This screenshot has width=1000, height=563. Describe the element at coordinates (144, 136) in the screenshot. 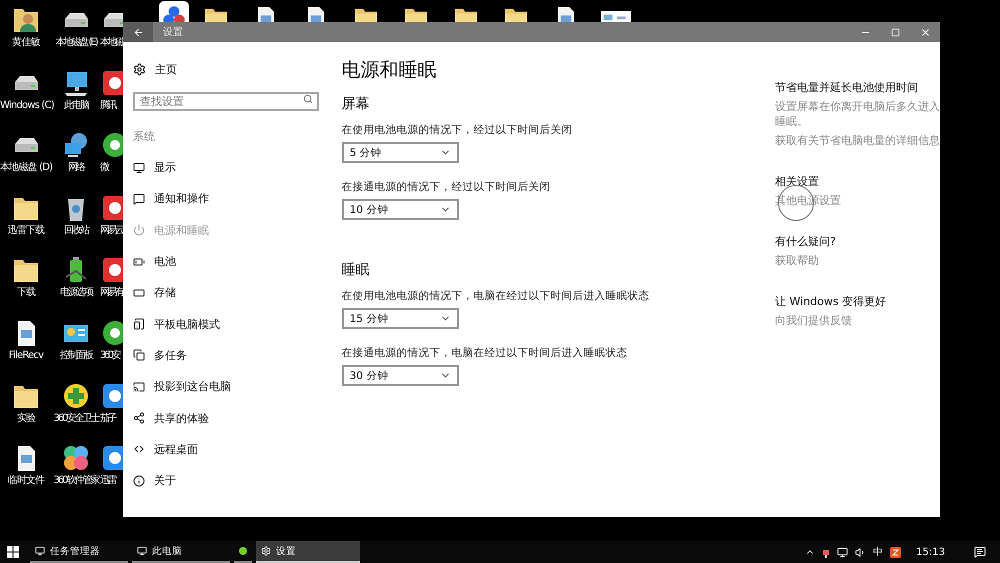

I see `section-label: 系统` at that location.